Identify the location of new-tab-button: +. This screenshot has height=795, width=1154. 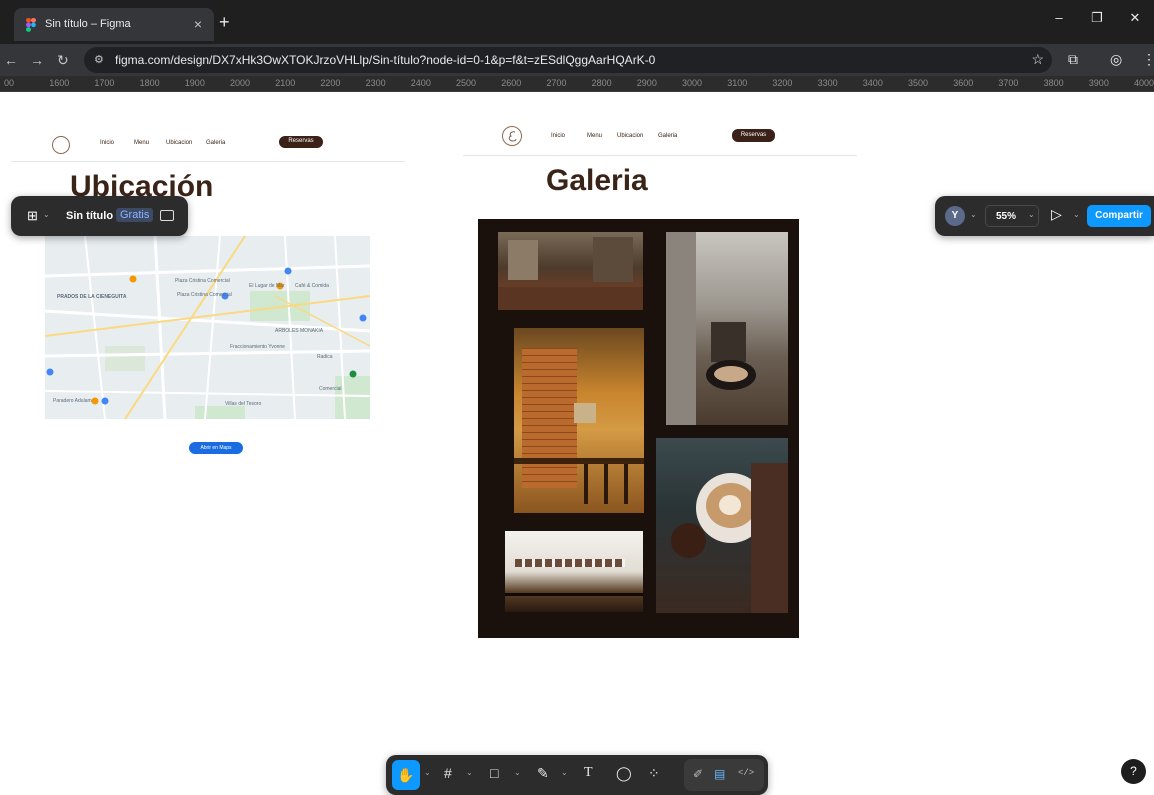
(224, 22).